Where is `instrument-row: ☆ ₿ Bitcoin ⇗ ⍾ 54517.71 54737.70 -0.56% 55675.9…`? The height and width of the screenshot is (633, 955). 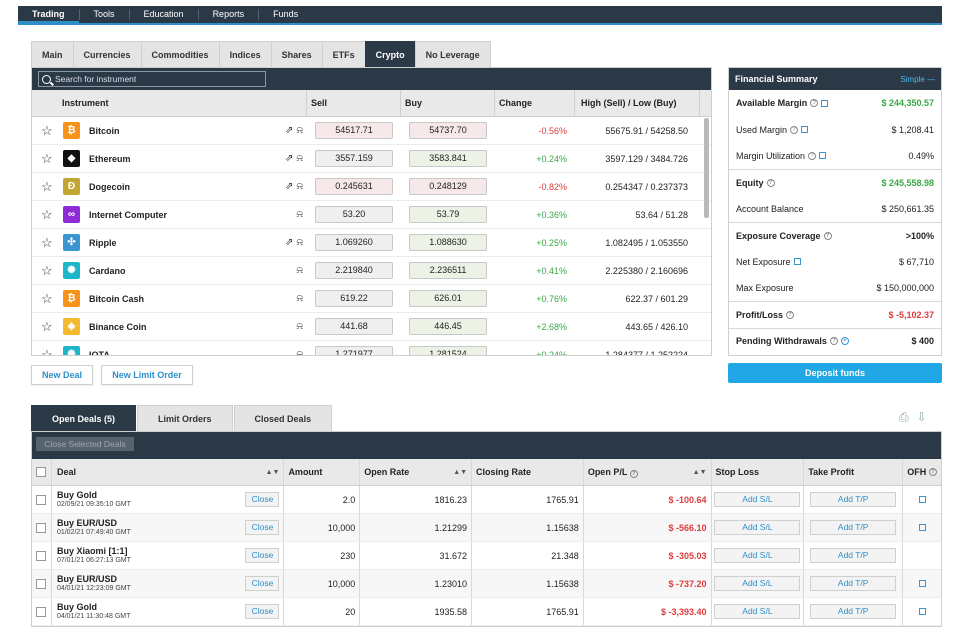 instrument-row: ☆ ₿ Bitcoin ⇗ ⍾ 54517.71 54737.70 -0.56% 55675.9… is located at coordinates (371, 131).